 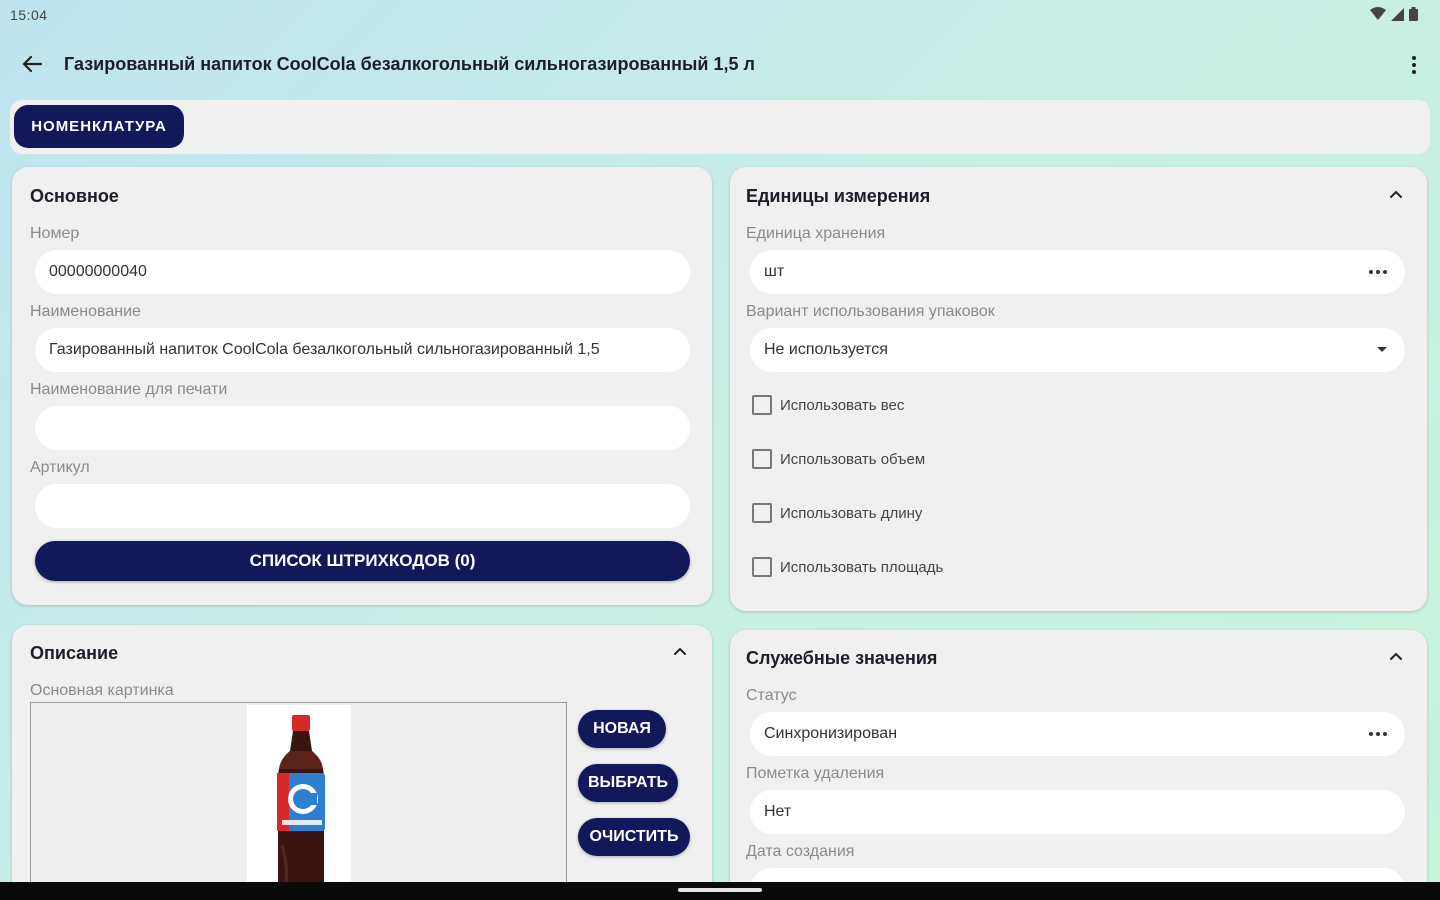 I want to click on status-time: 15:04, so click(x=29, y=15).